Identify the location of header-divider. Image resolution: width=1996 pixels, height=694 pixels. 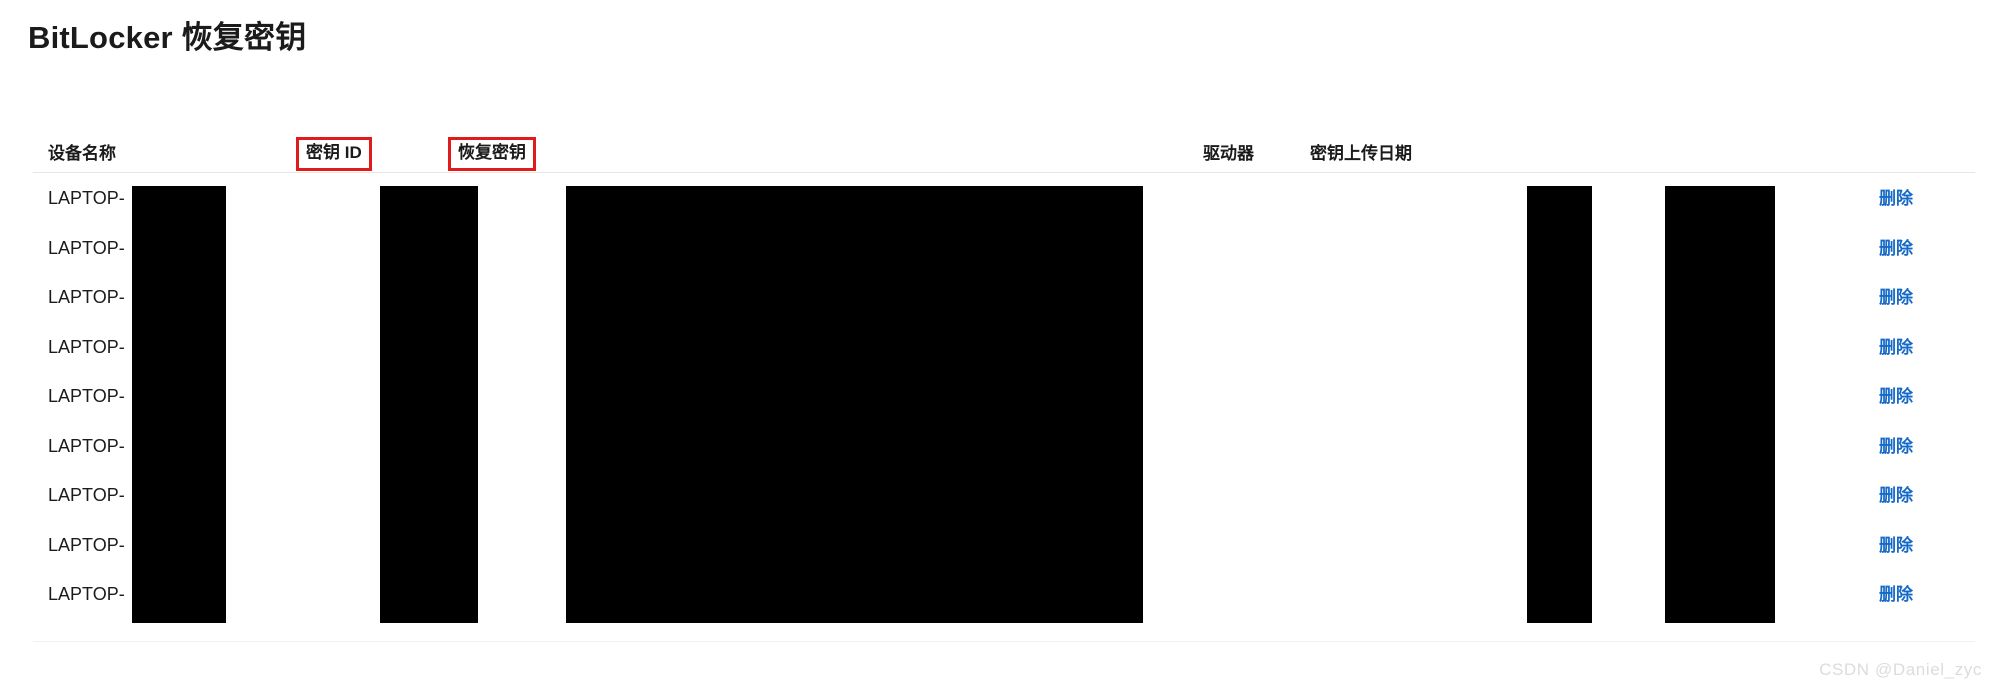
(1004, 172).